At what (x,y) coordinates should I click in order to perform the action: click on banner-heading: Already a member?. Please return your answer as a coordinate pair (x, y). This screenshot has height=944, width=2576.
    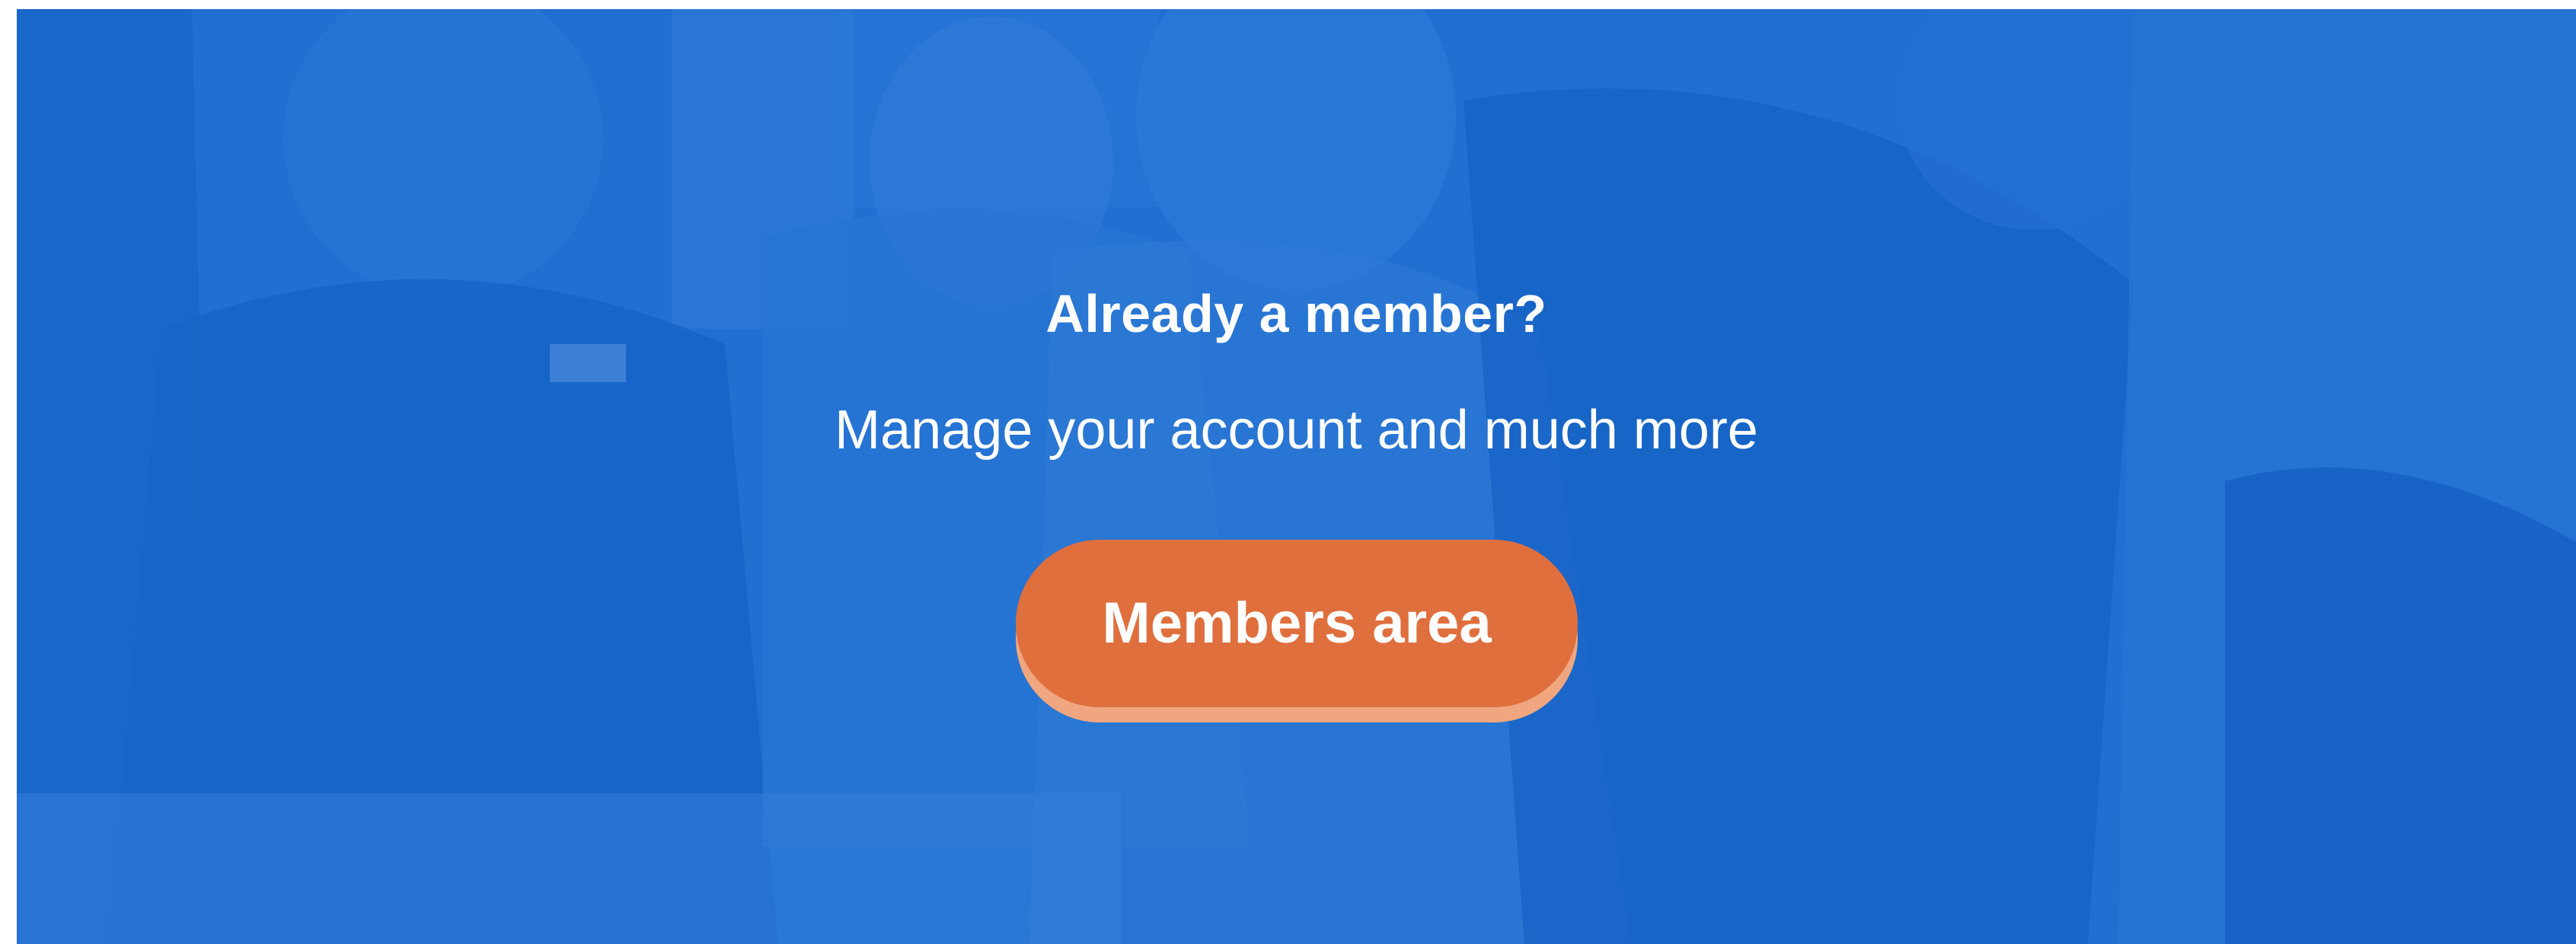
    Looking at the image, I should click on (1296, 313).